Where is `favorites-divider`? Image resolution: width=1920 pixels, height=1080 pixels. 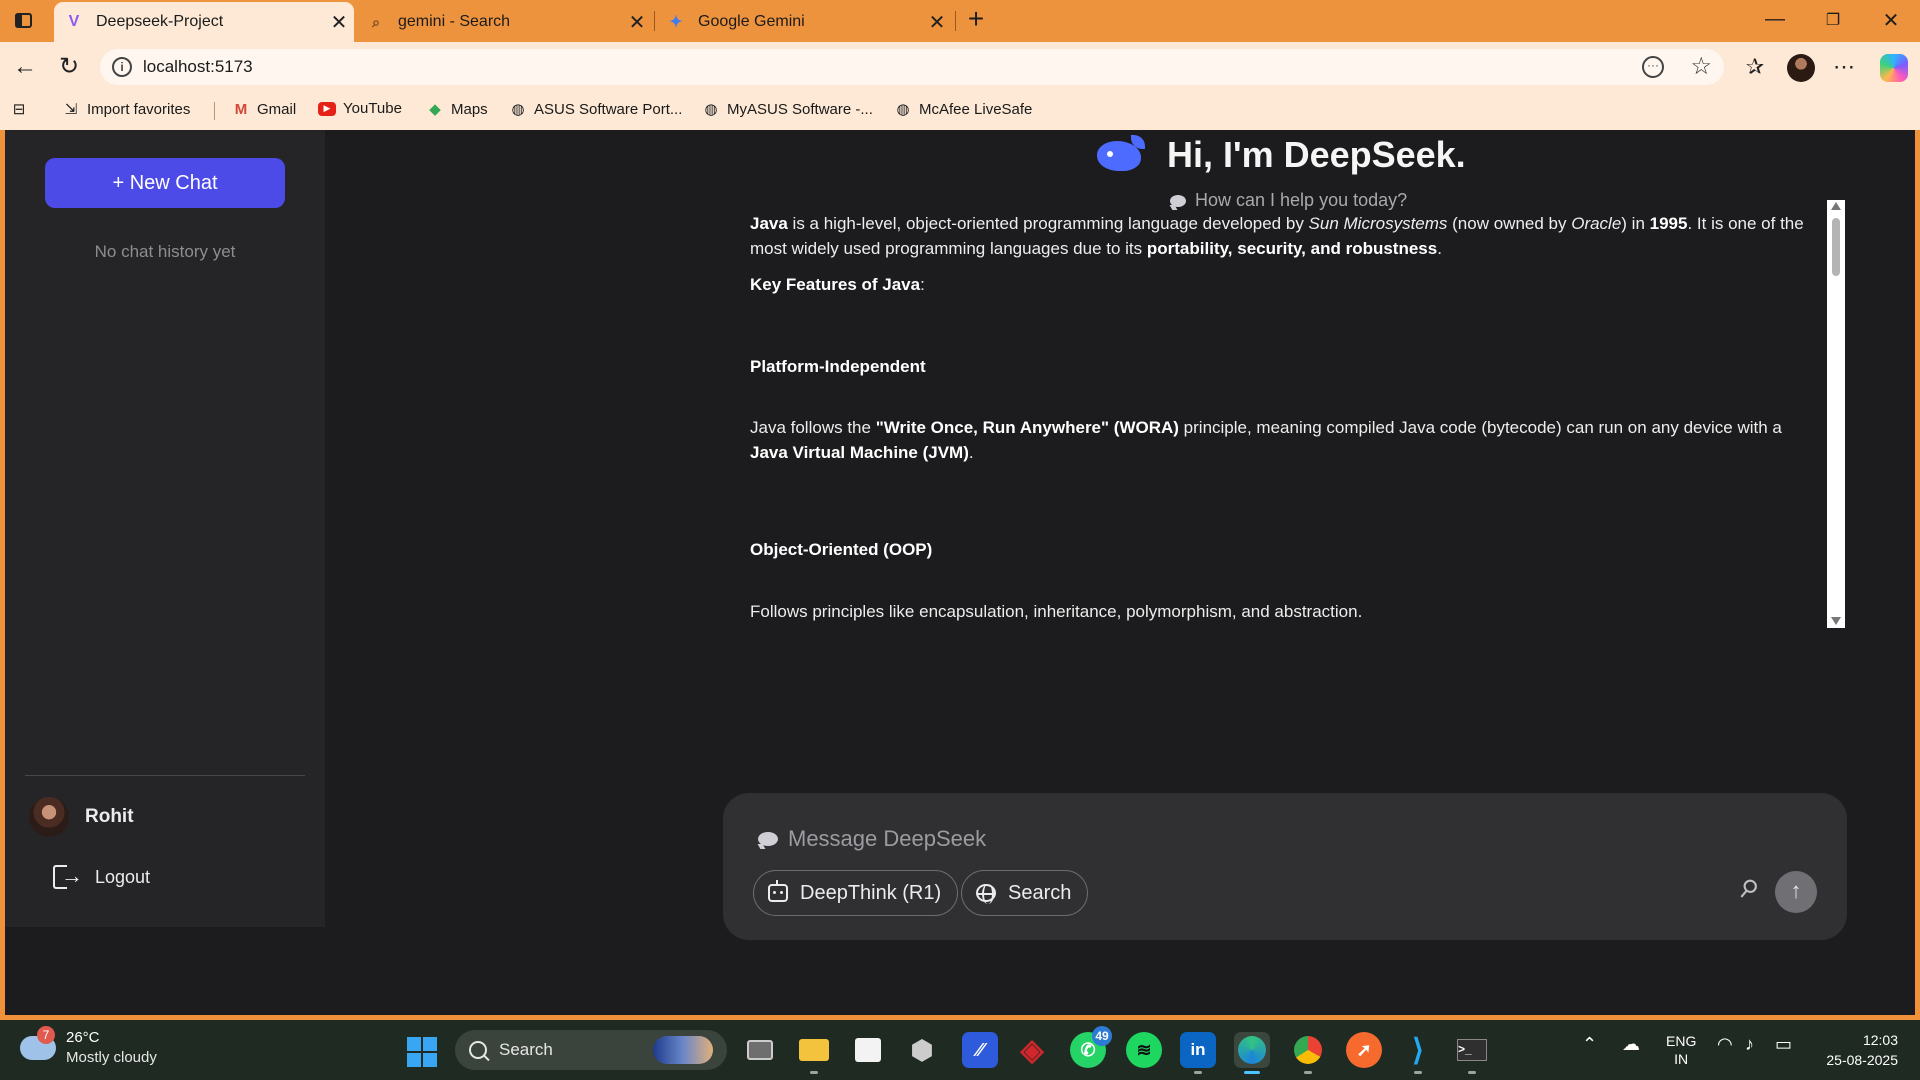 favorites-divider is located at coordinates (214, 111).